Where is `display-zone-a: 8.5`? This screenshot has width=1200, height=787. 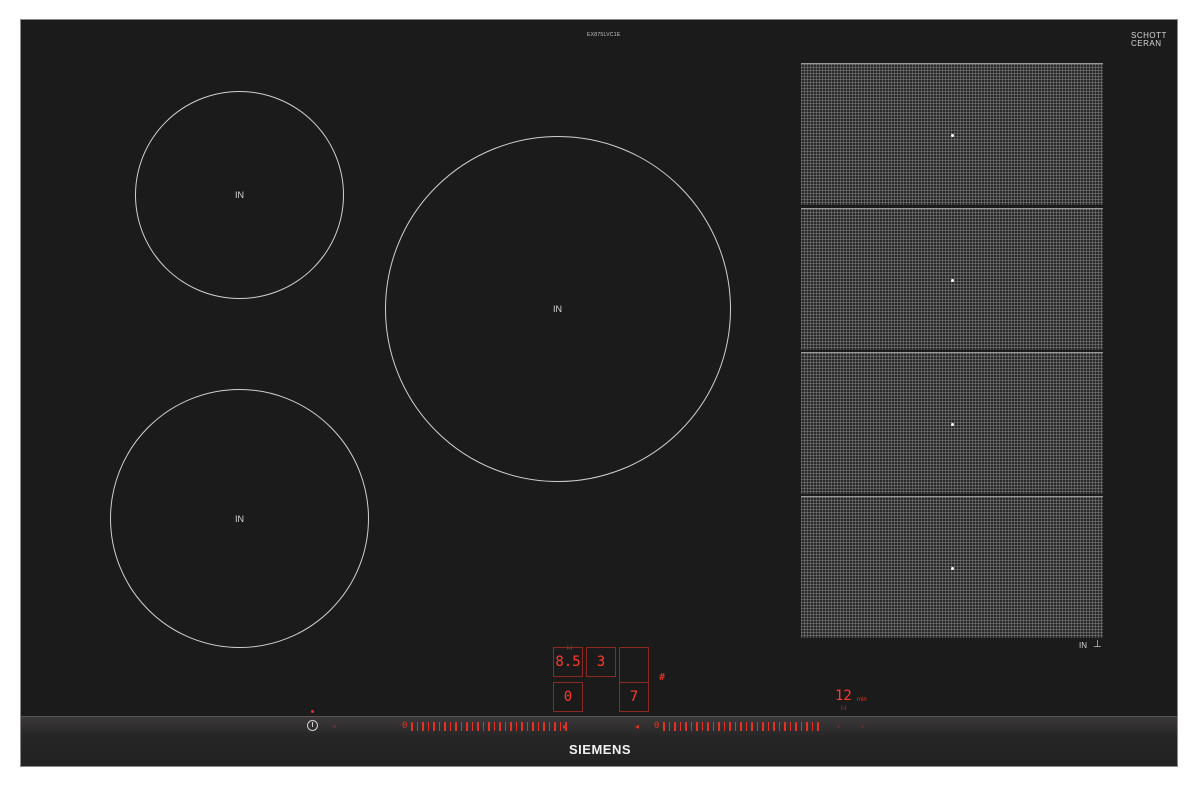
display-zone-a: 8.5 is located at coordinates (568, 662).